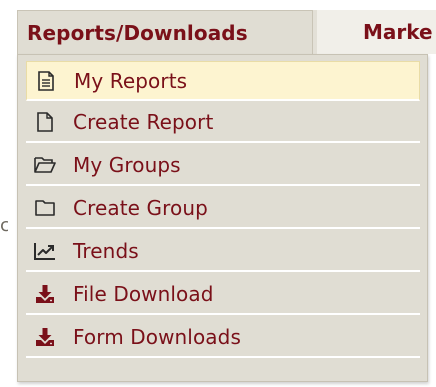 The image size is (436, 387). Describe the element at coordinates (45, 165) in the screenshot. I see `open-folder-icon` at that location.